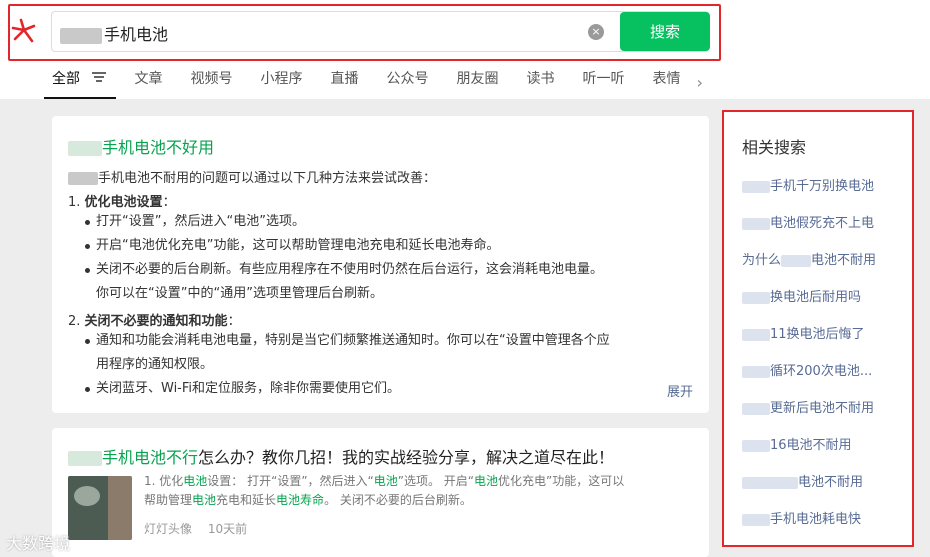  I want to click on result-intro: 手机电池不耐用的问题可以通过以下几种方法来尝试改善：, so click(252, 176).